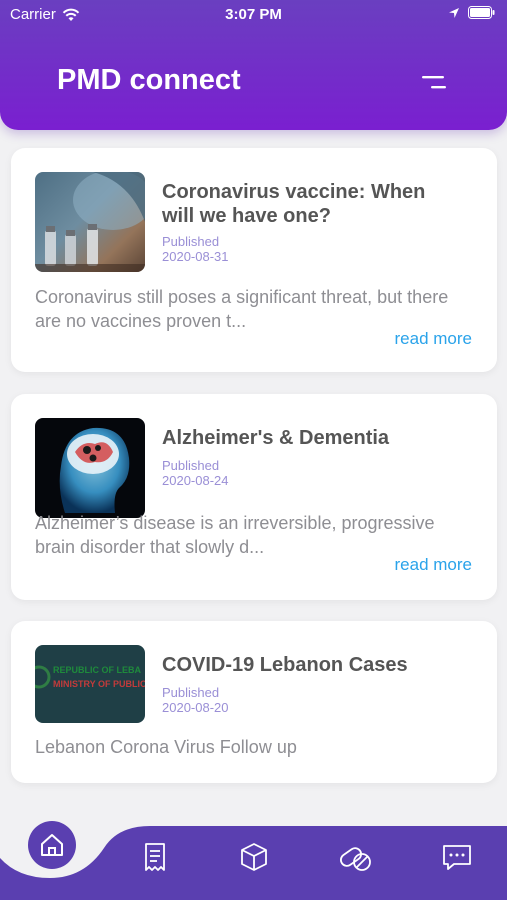  What do you see at coordinates (454, 12) in the screenshot?
I see `location-arrow-icon` at bounding box center [454, 12].